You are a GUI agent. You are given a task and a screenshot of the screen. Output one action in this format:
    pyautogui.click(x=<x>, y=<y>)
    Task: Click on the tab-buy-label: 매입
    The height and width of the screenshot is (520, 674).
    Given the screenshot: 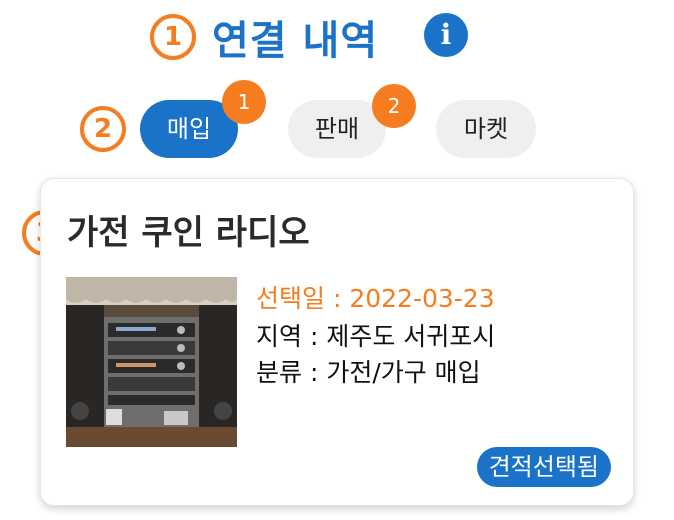 What is the action you would take?
    pyautogui.click(x=189, y=129)
    